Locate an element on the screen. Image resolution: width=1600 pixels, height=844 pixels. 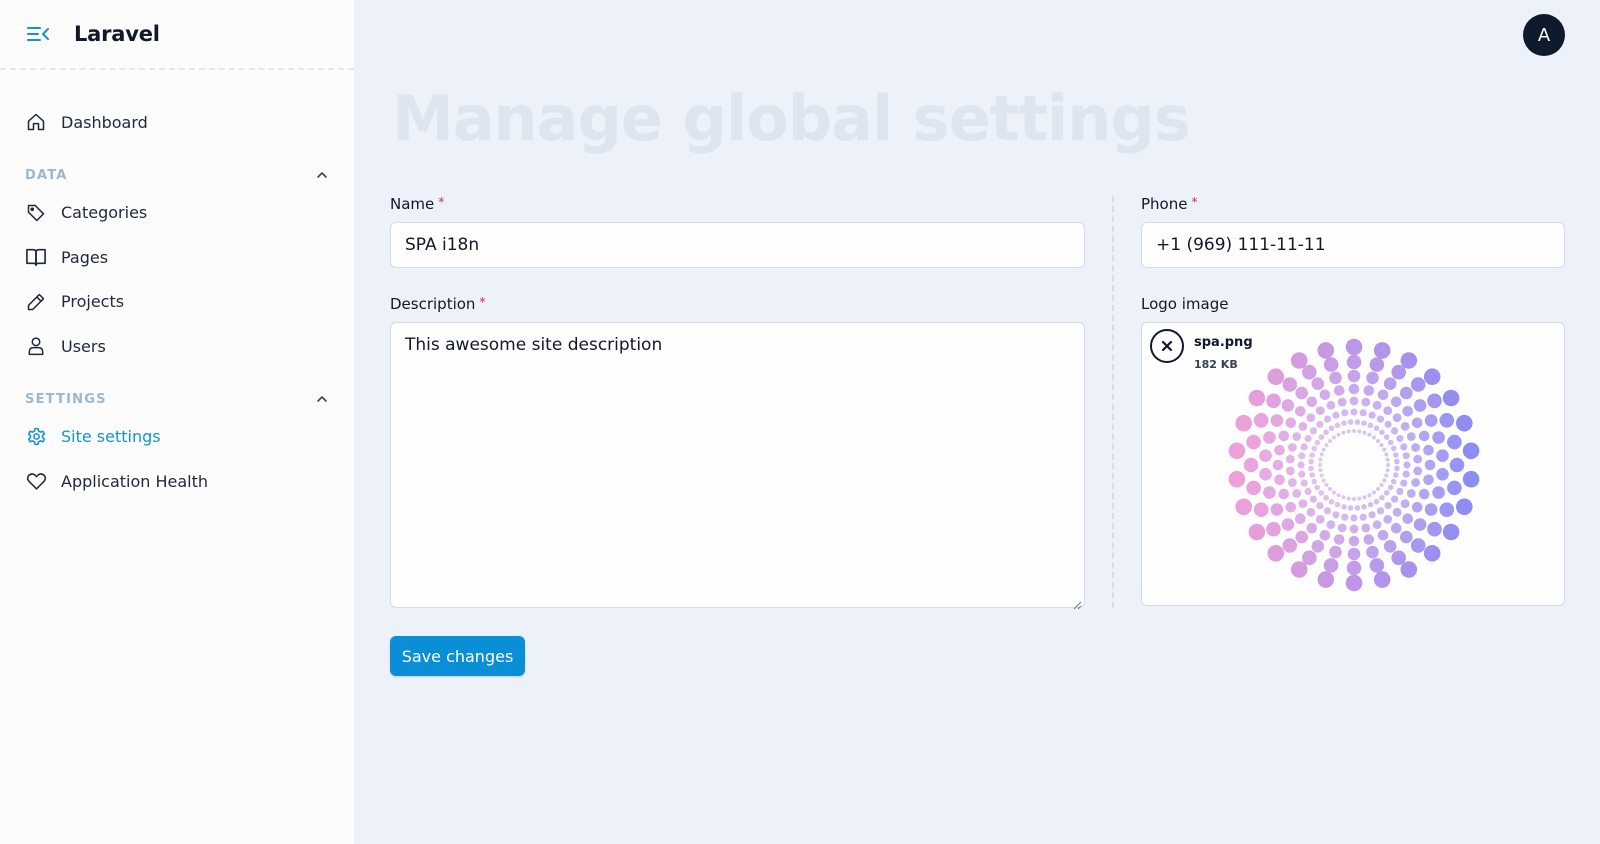
app-title: Laravel is located at coordinates (117, 34).